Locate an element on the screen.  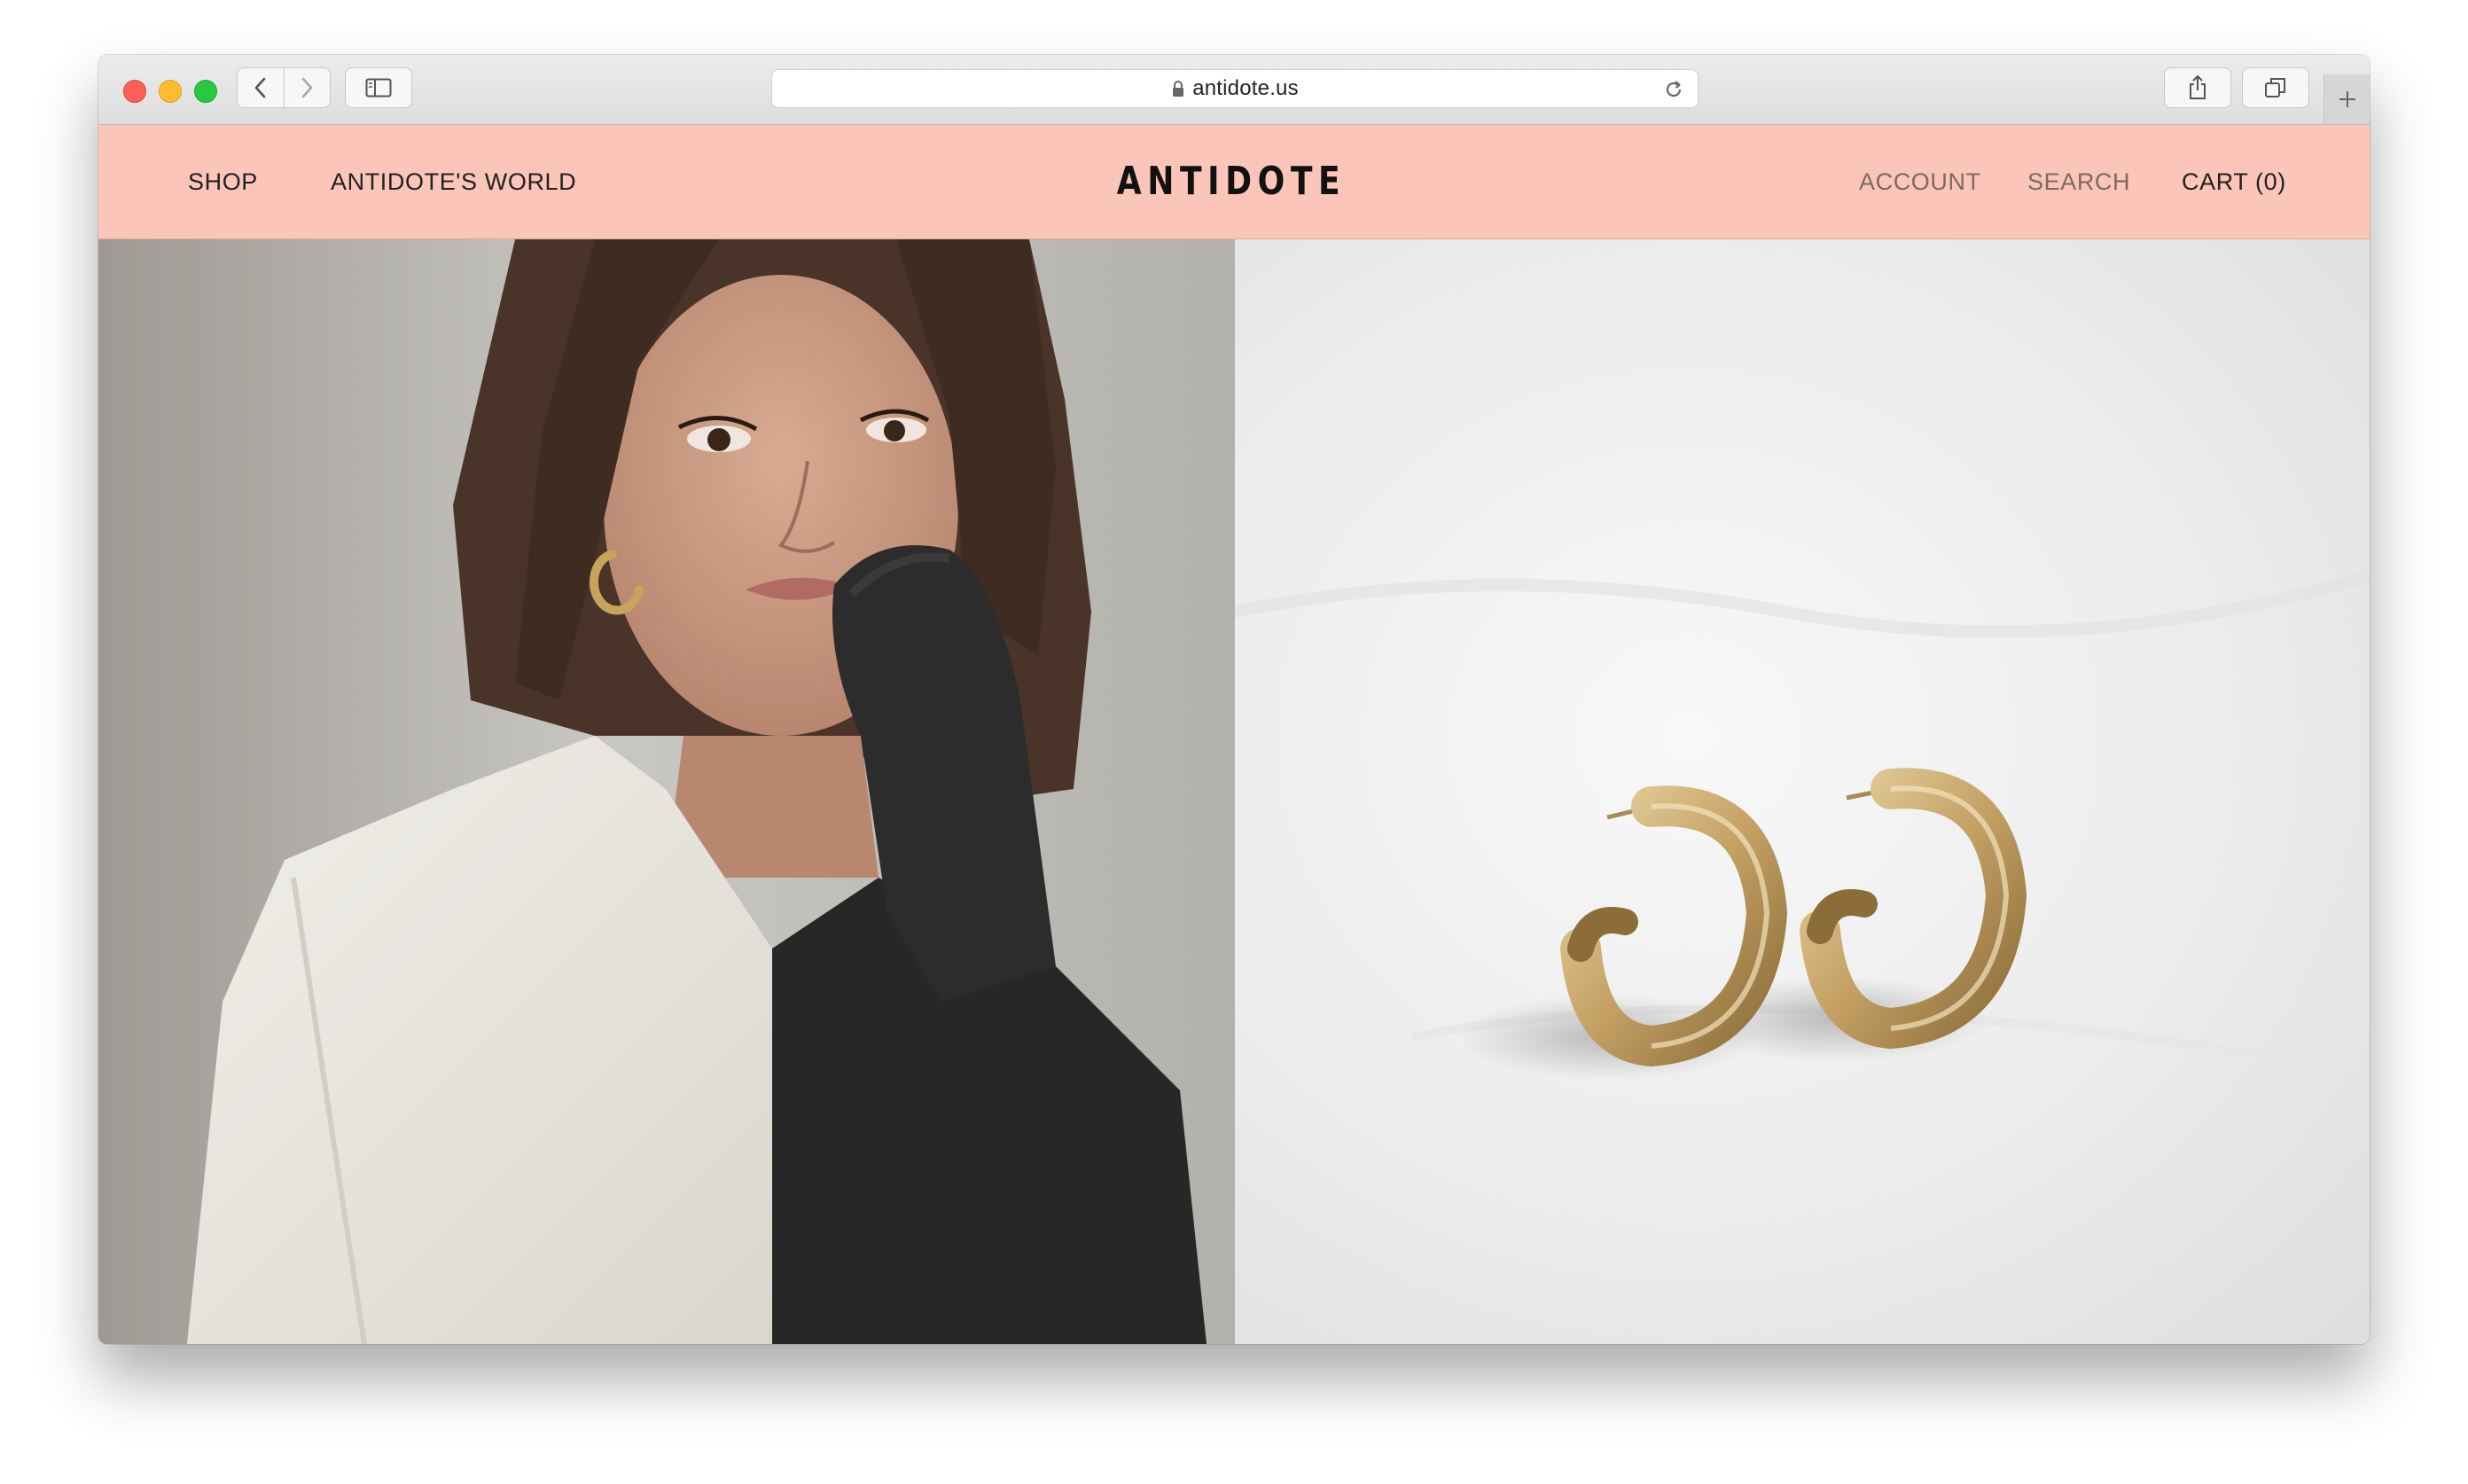
history-nav-group is located at coordinates (284, 87).